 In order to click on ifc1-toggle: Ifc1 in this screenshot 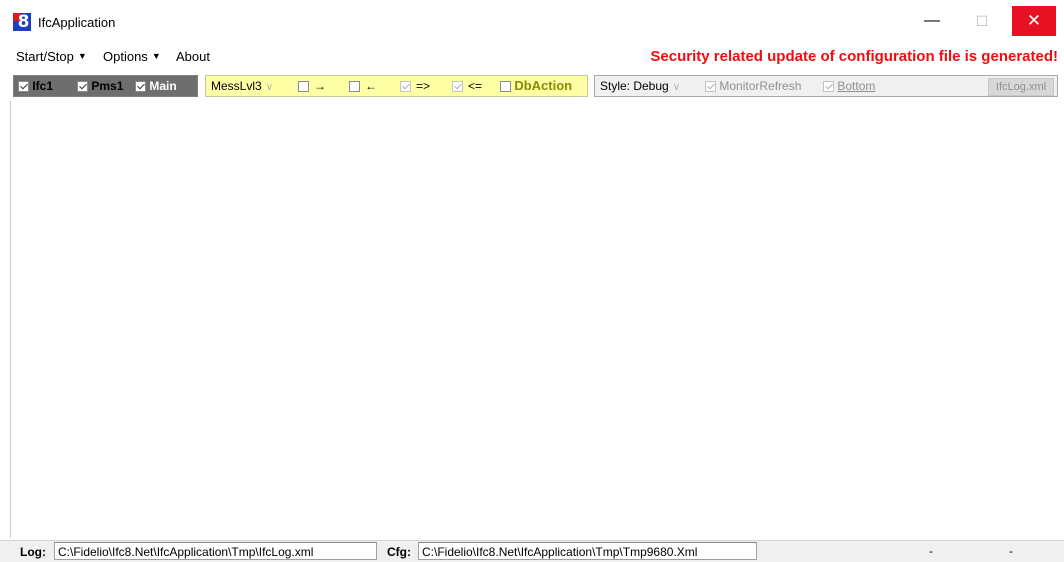, I will do `click(35, 86)`.